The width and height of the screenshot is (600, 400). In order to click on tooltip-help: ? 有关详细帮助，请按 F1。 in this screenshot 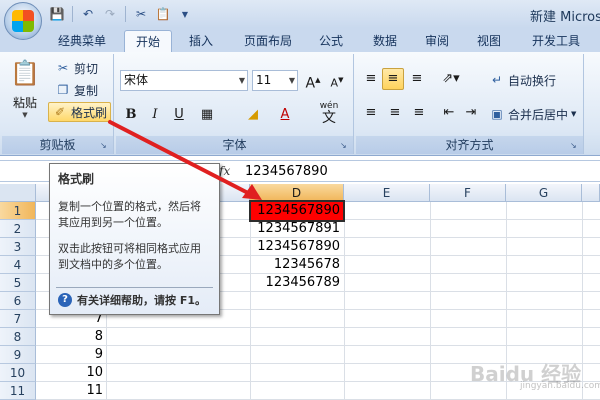, I will do `click(132, 300)`.